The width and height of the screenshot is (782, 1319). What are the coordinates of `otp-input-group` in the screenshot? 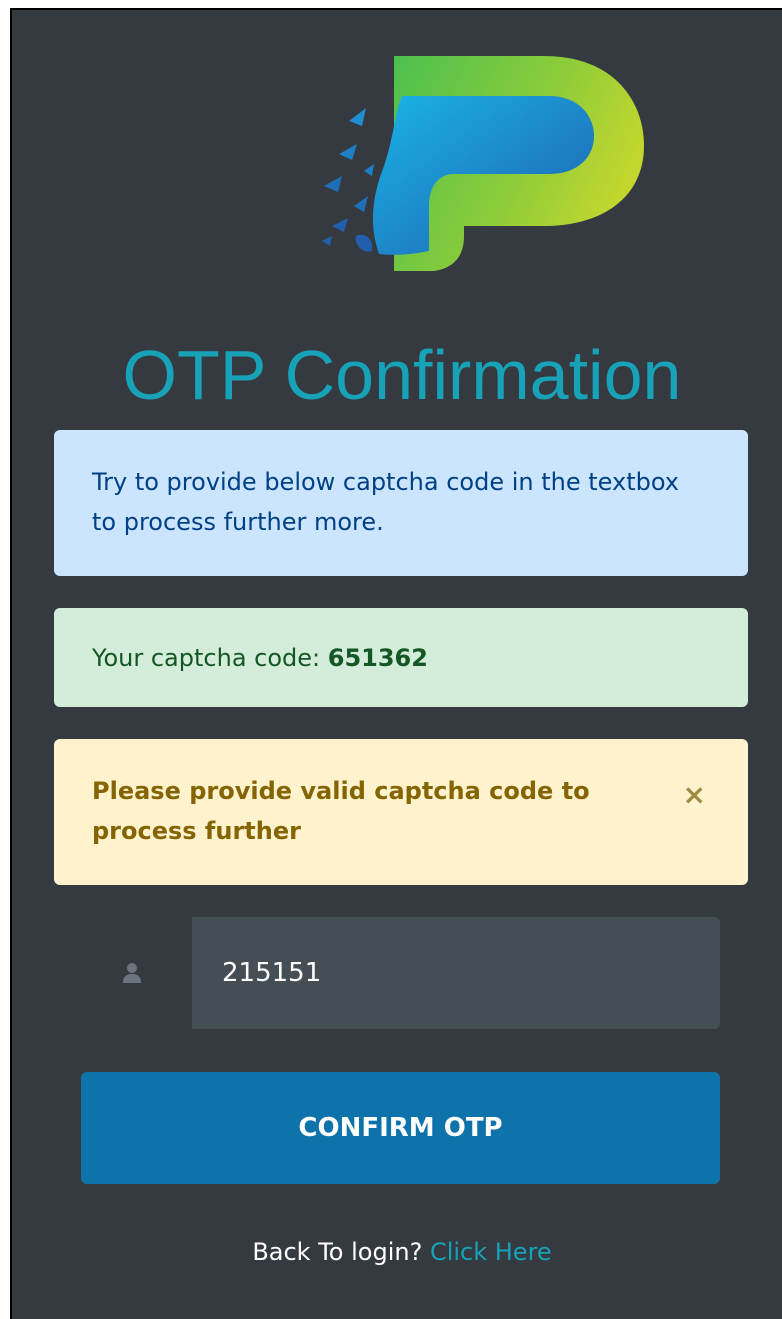 It's located at (401, 973).